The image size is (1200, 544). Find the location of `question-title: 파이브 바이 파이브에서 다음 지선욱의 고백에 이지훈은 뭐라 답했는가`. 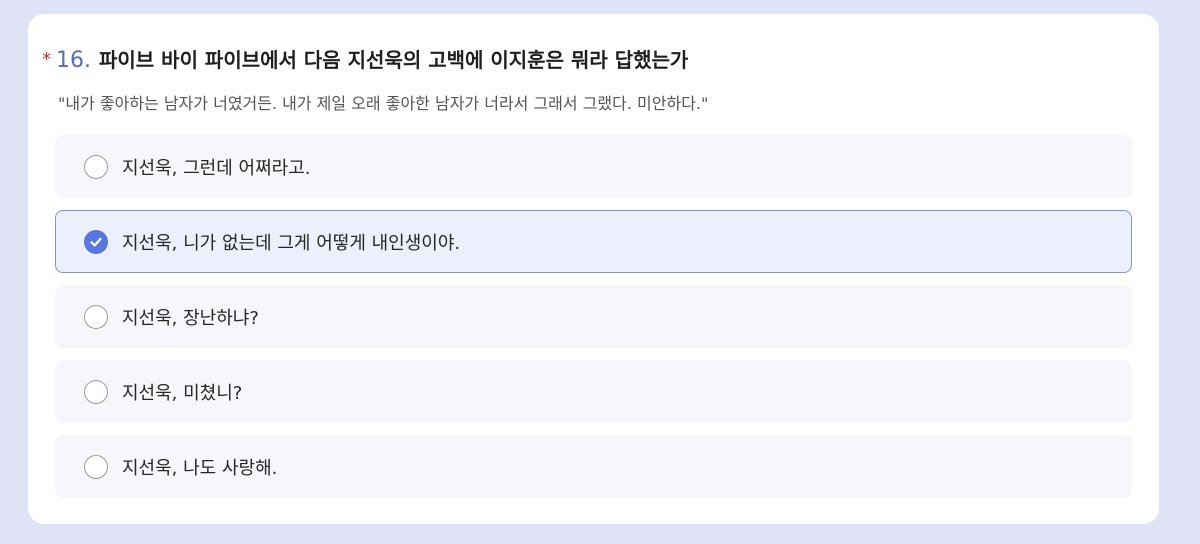

question-title: 파이브 바이 파이브에서 다음 지선욱의 고백에 이지훈은 뭐라 답했는가 is located at coordinates (394, 60).